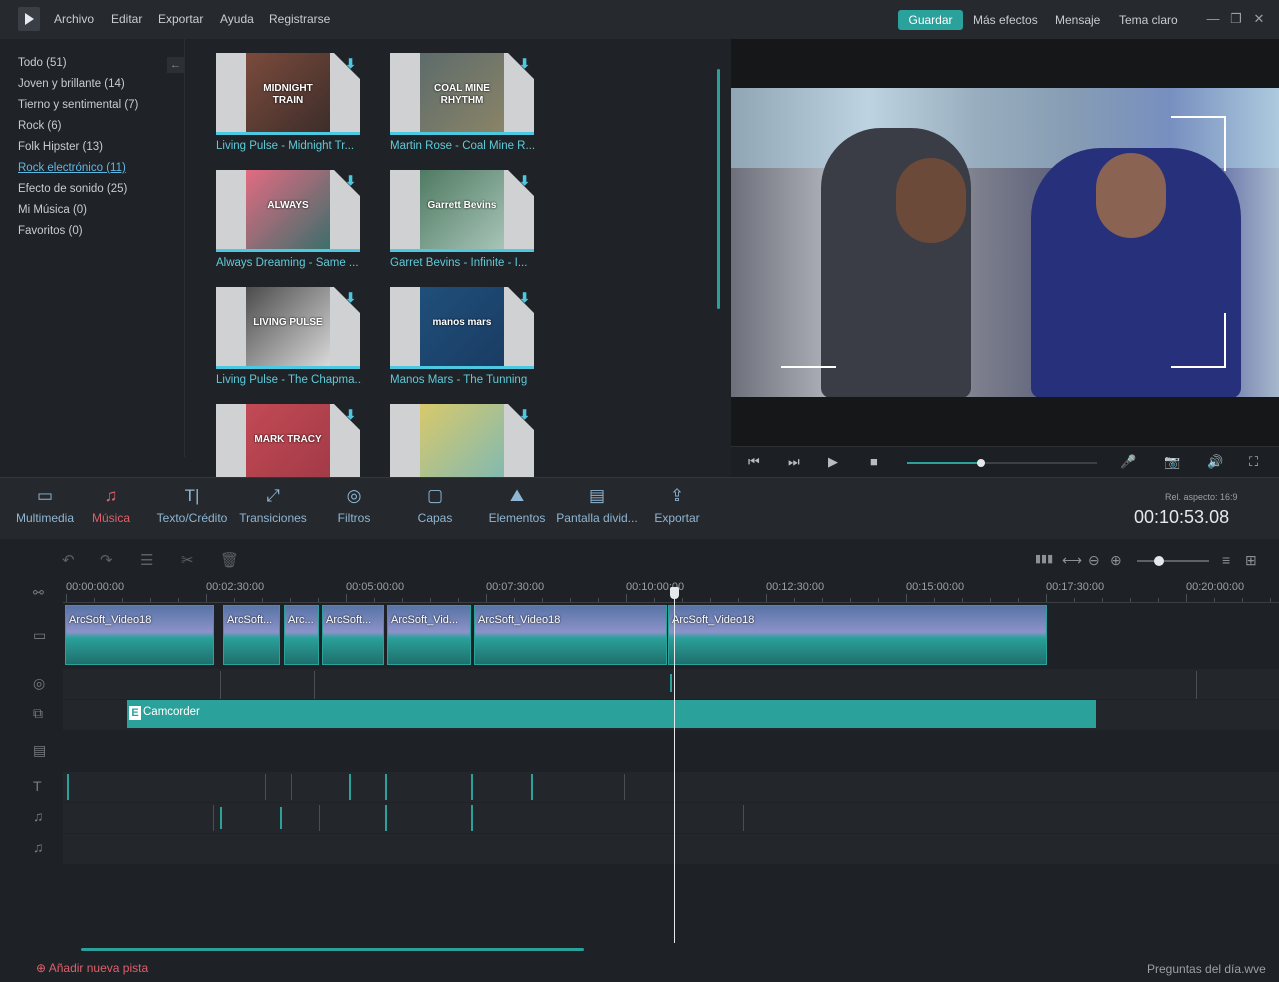 The width and height of the screenshot is (1279, 982). What do you see at coordinates (106, 560) in the screenshot?
I see `redo-icon: ↷` at bounding box center [106, 560].